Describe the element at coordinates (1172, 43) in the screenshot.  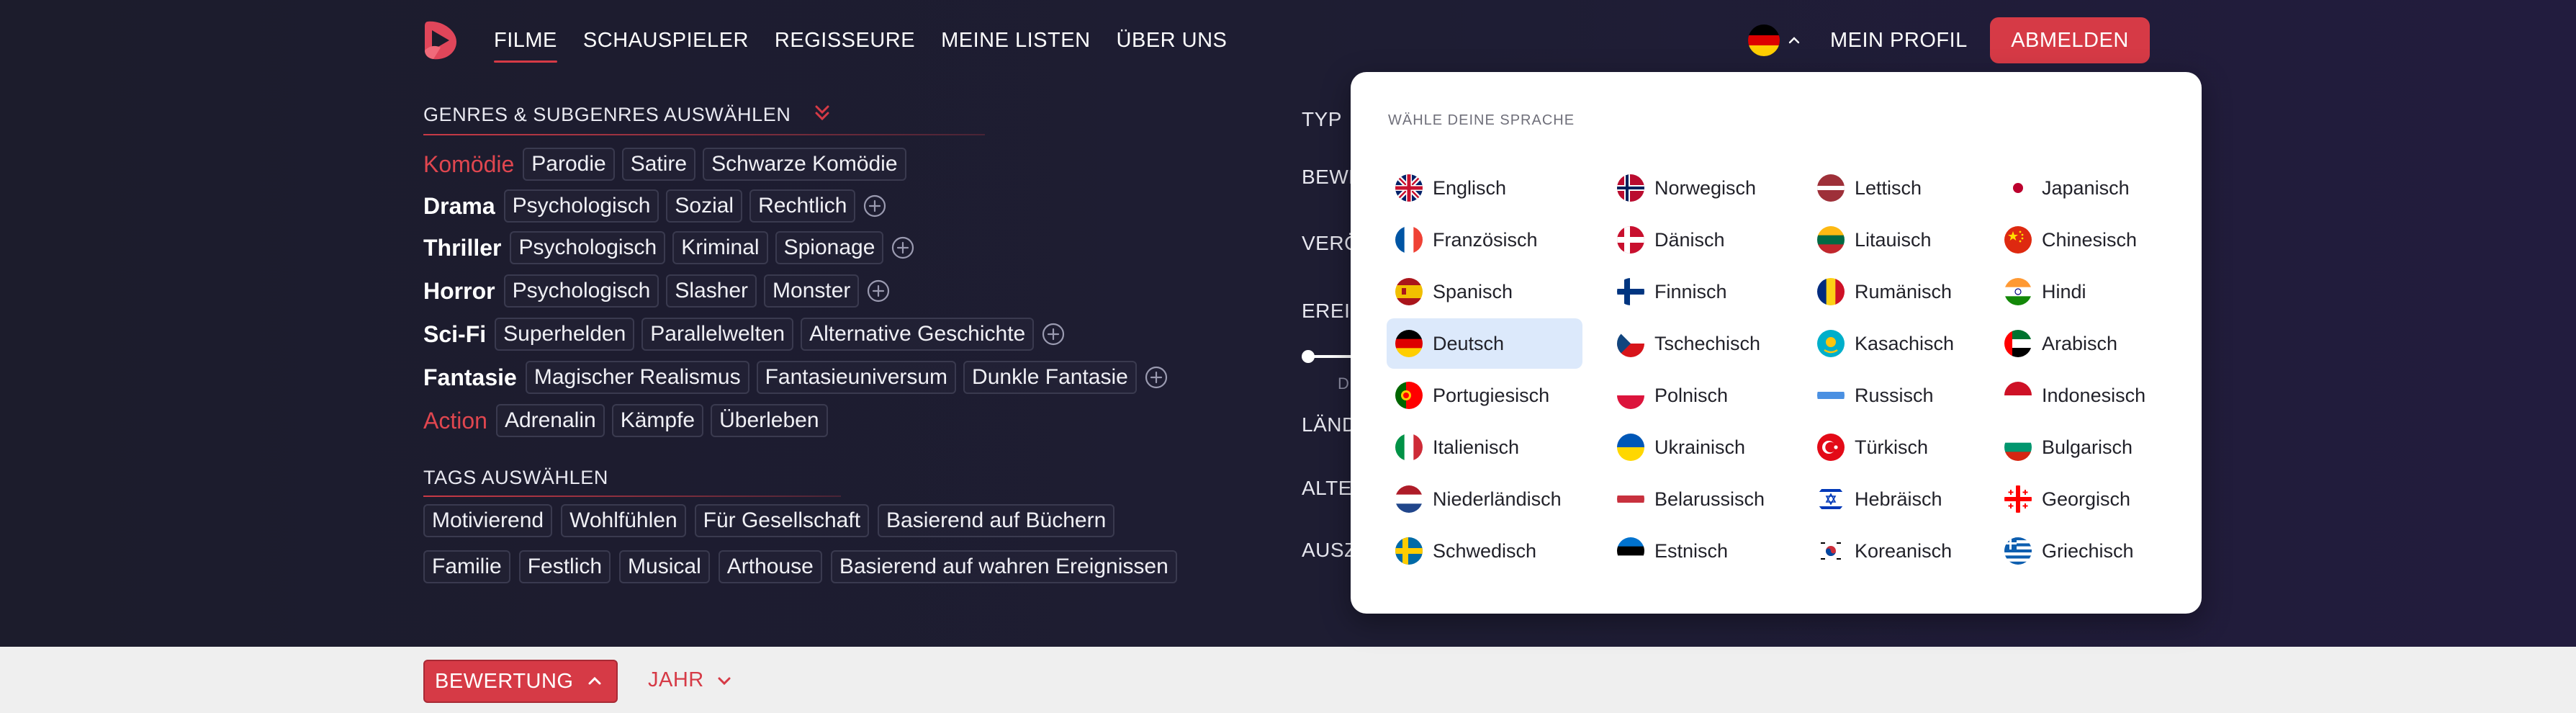
I see `nav-link-4: ÜBER UNS` at that location.